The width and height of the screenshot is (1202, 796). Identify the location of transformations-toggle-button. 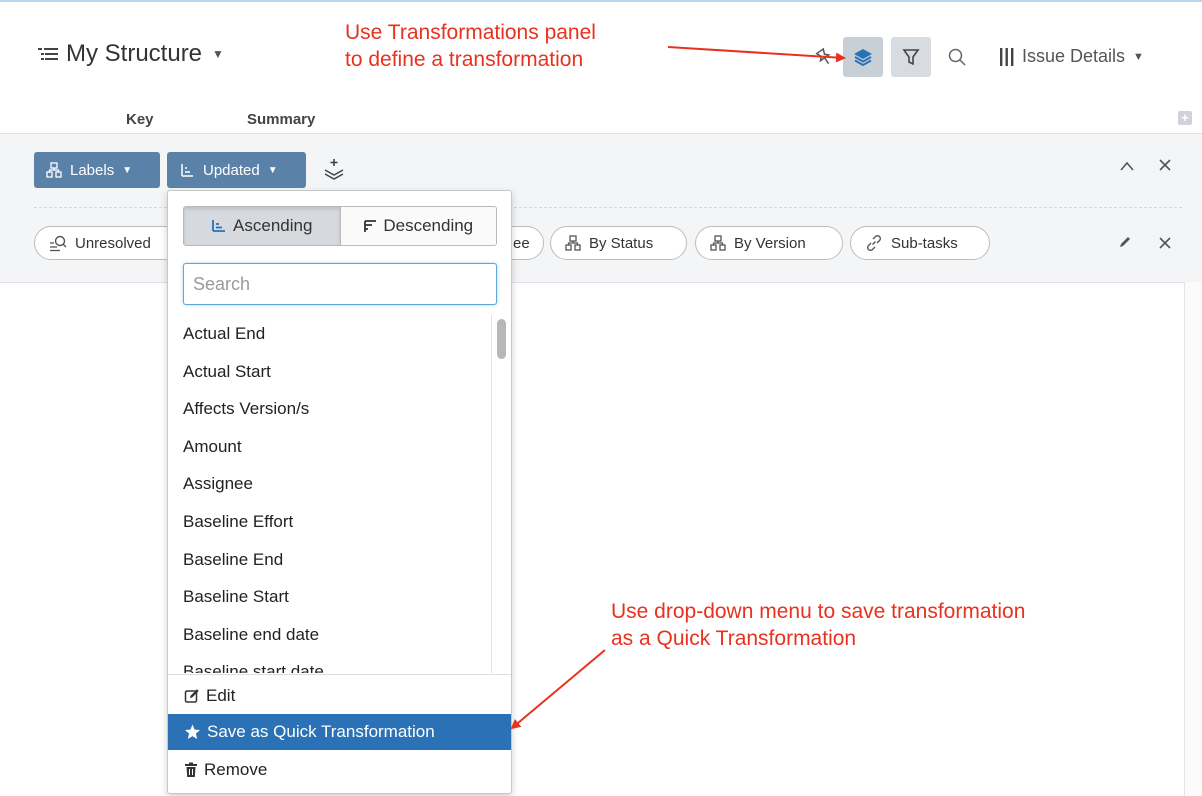
(863, 57).